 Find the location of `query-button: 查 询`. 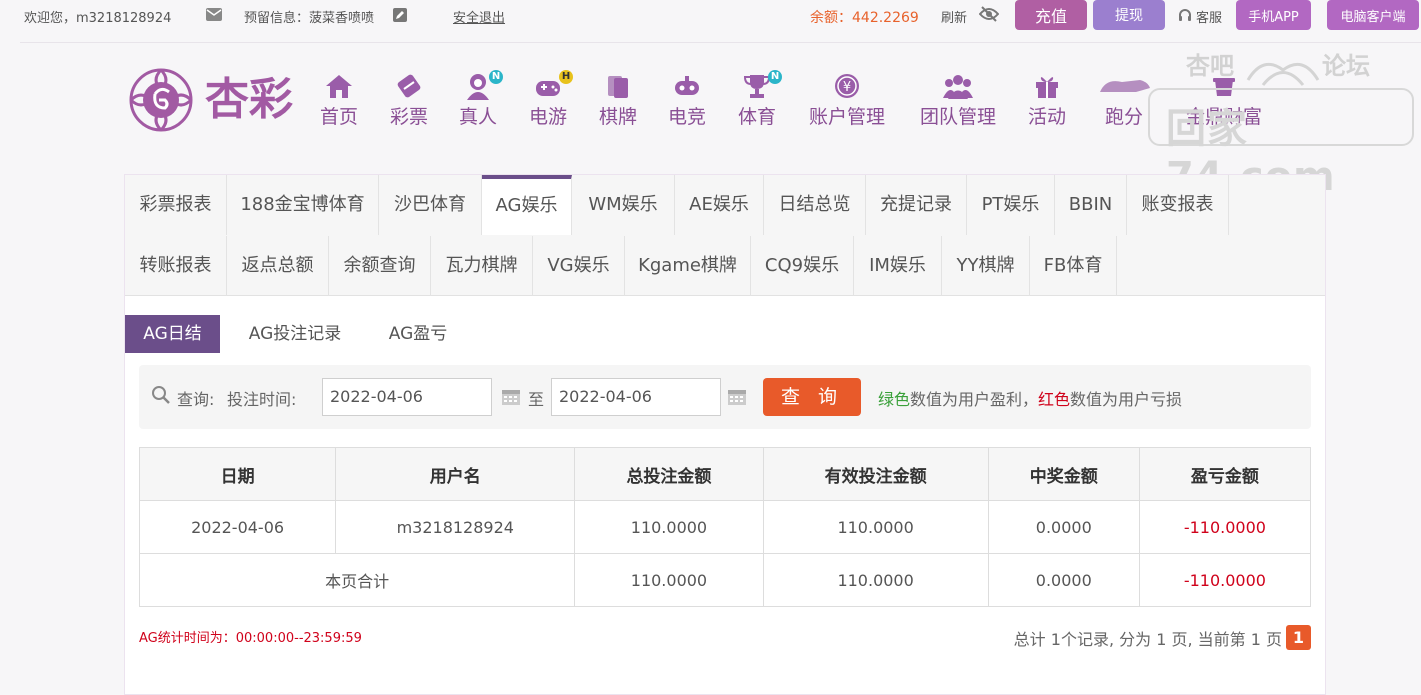

query-button: 查 询 is located at coordinates (812, 397).